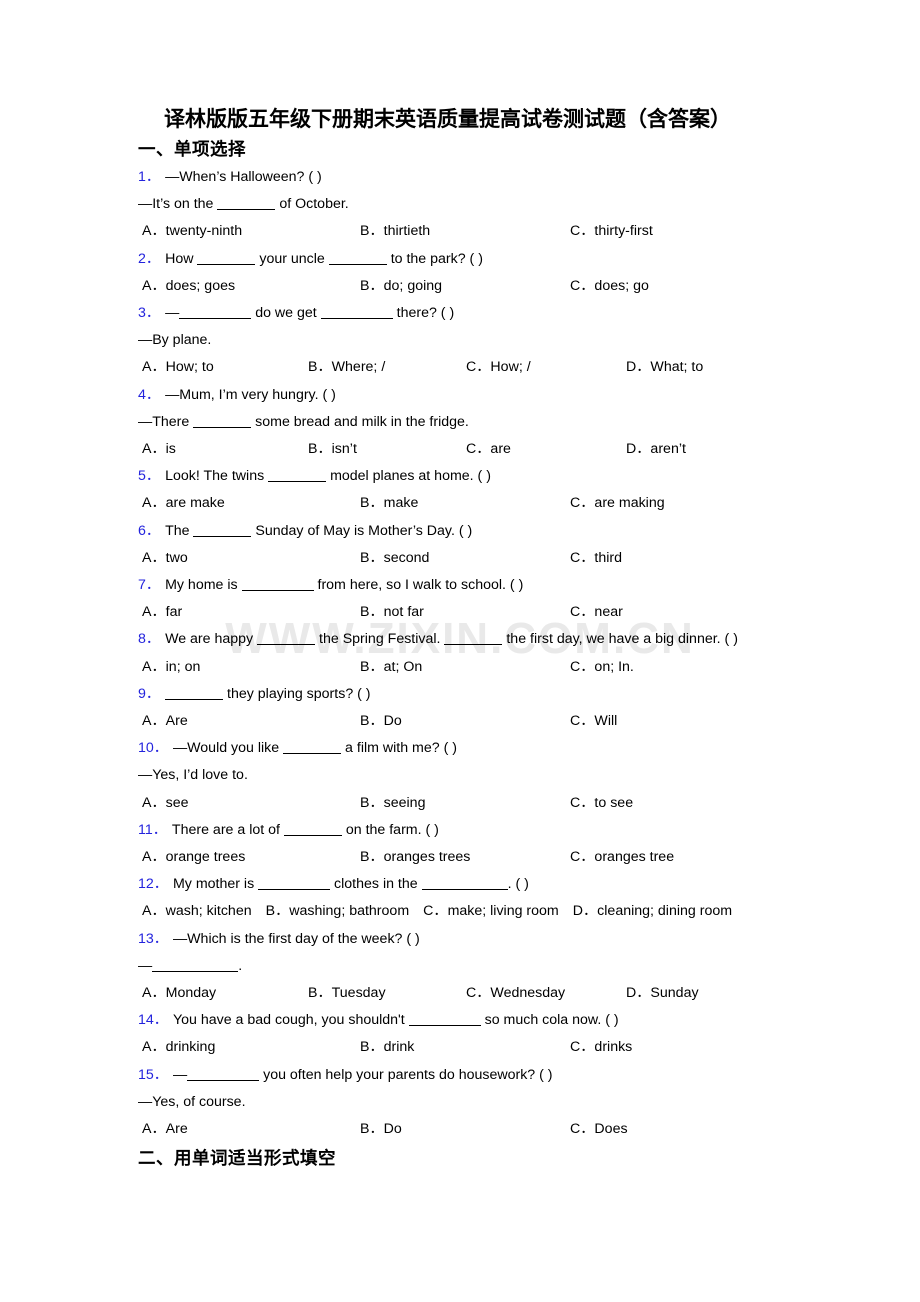 Image resolution: width=920 pixels, height=1302 pixels. What do you see at coordinates (395, 231) in the screenshot?
I see `option-choice: B．thirtieth` at bounding box center [395, 231].